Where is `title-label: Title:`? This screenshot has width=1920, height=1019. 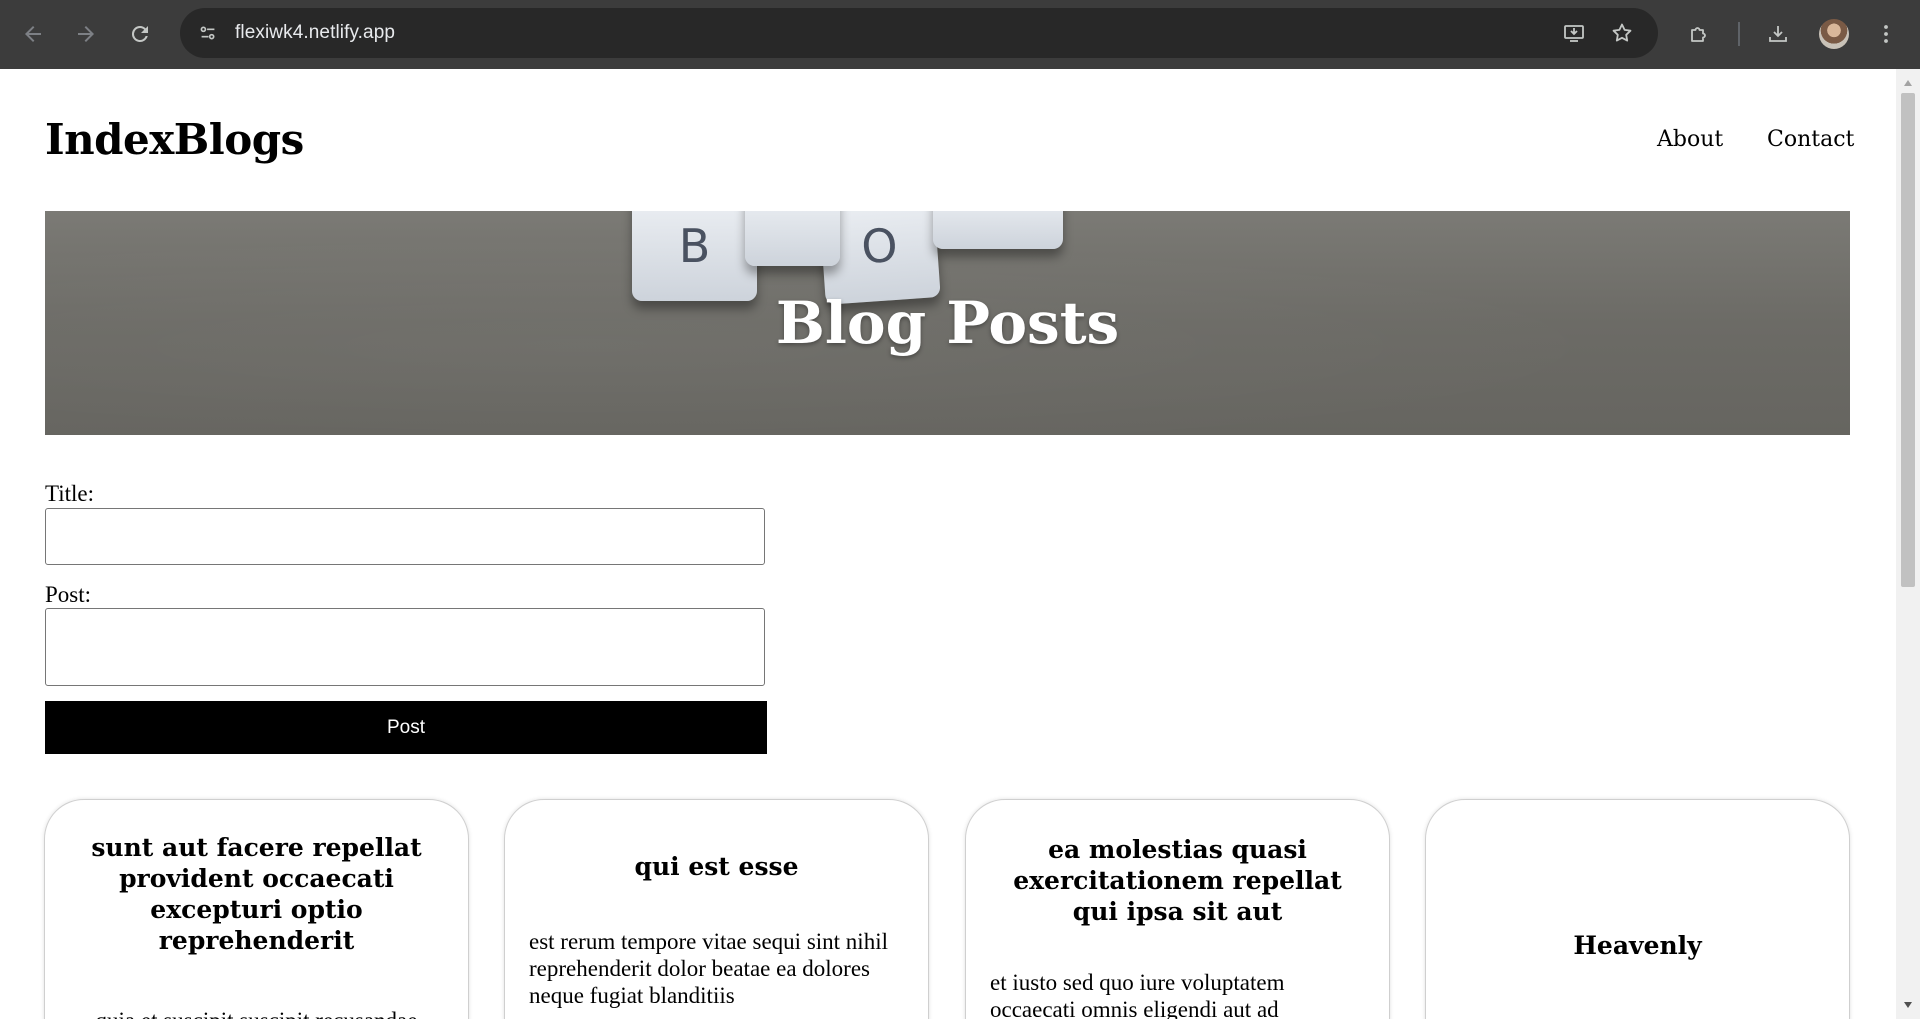 title-label: Title: is located at coordinates (70, 493).